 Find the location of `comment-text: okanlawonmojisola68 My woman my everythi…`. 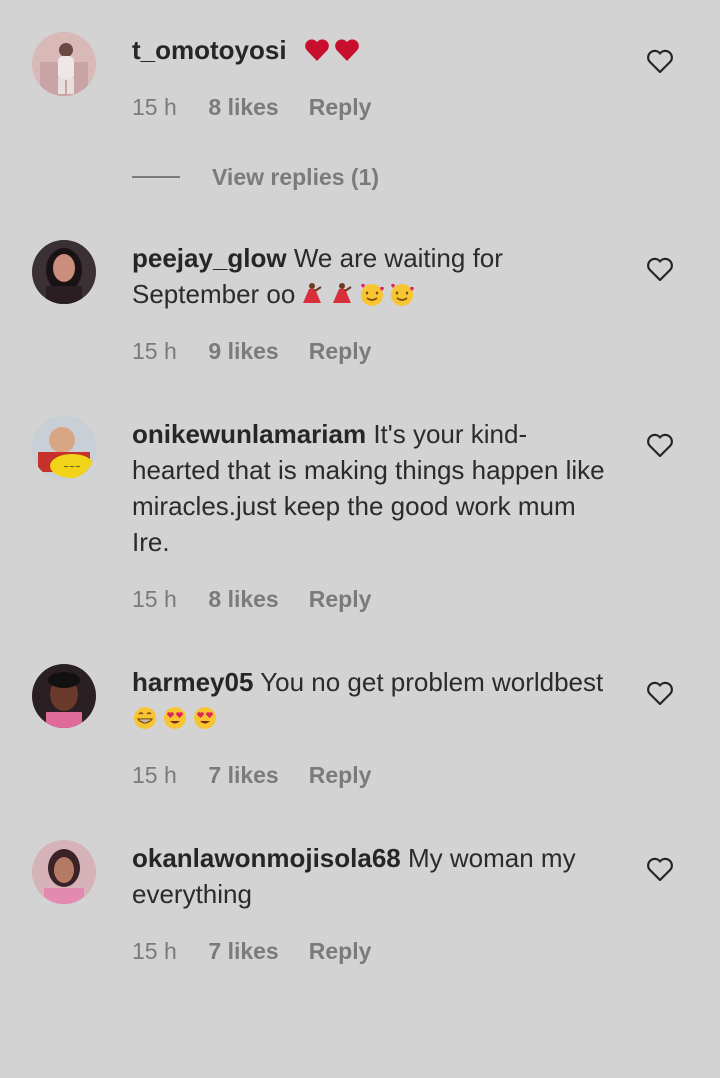

comment-text: okanlawonmojisola68 My woman my everythi… is located at coordinates (372, 876).